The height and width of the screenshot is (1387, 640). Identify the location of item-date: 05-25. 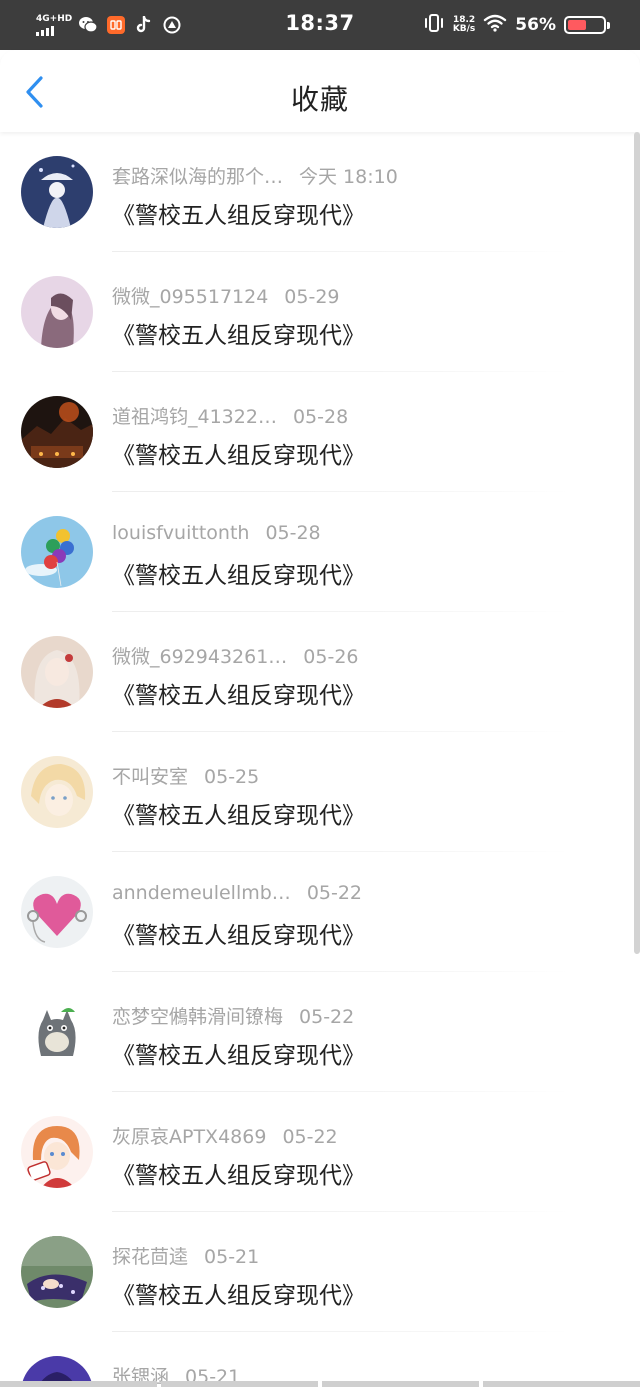
(232, 777).